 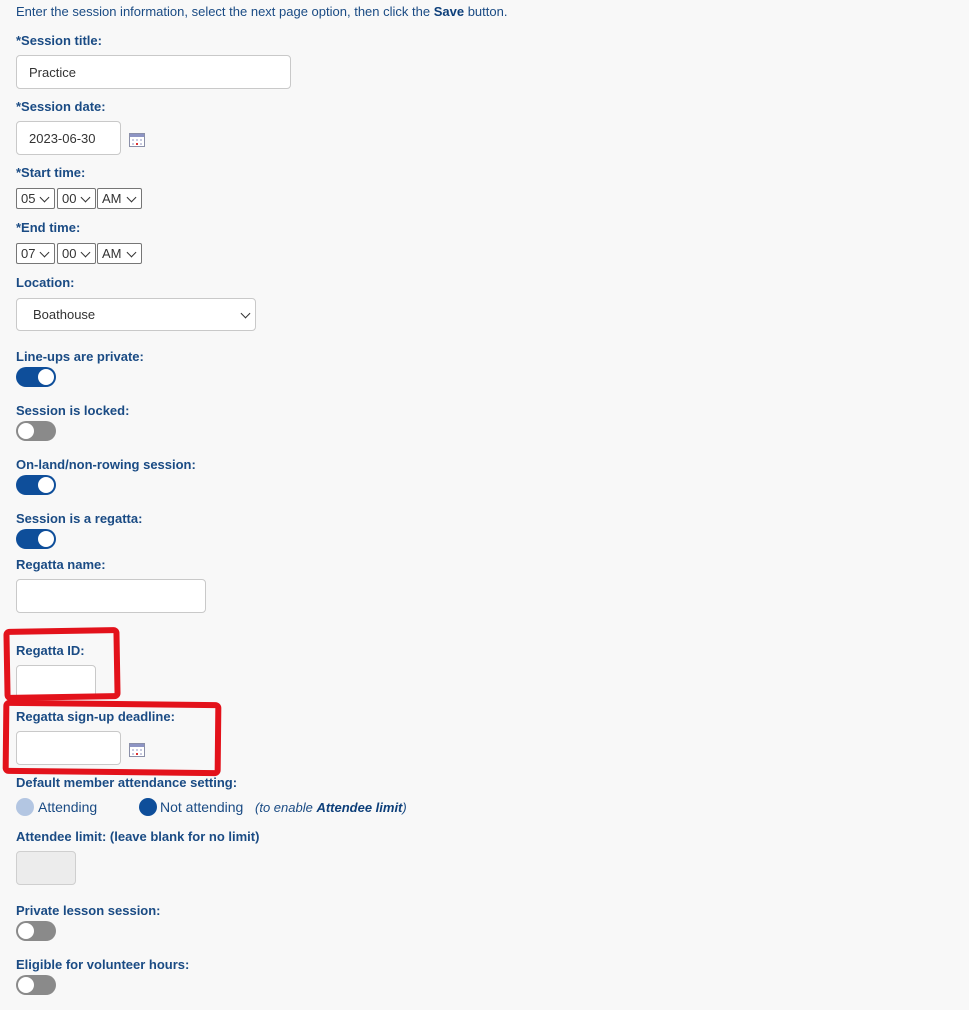 What do you see at coordinates (68, 138) in the screenshot?
I see `session-date-input` at bounding box center [68, 138].